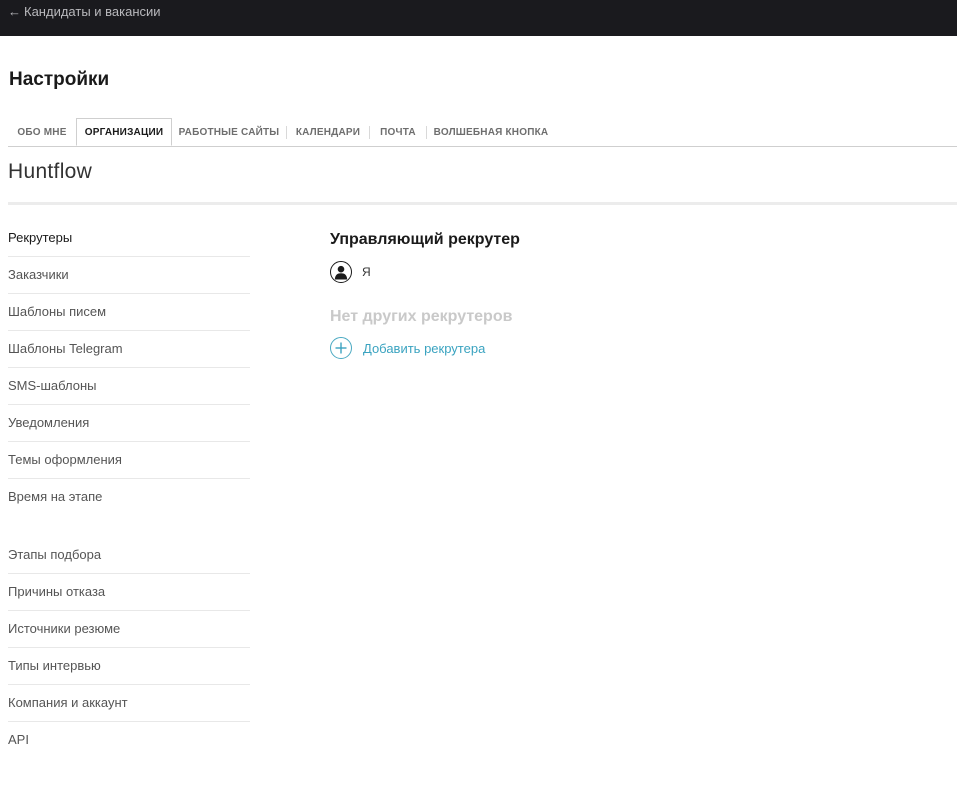 This screenshot has width=957, height=793. Describe the element at coordinates (92, 11) in the screenshot. I see `back-link-label: Кандидаты и вакансии` at that location.